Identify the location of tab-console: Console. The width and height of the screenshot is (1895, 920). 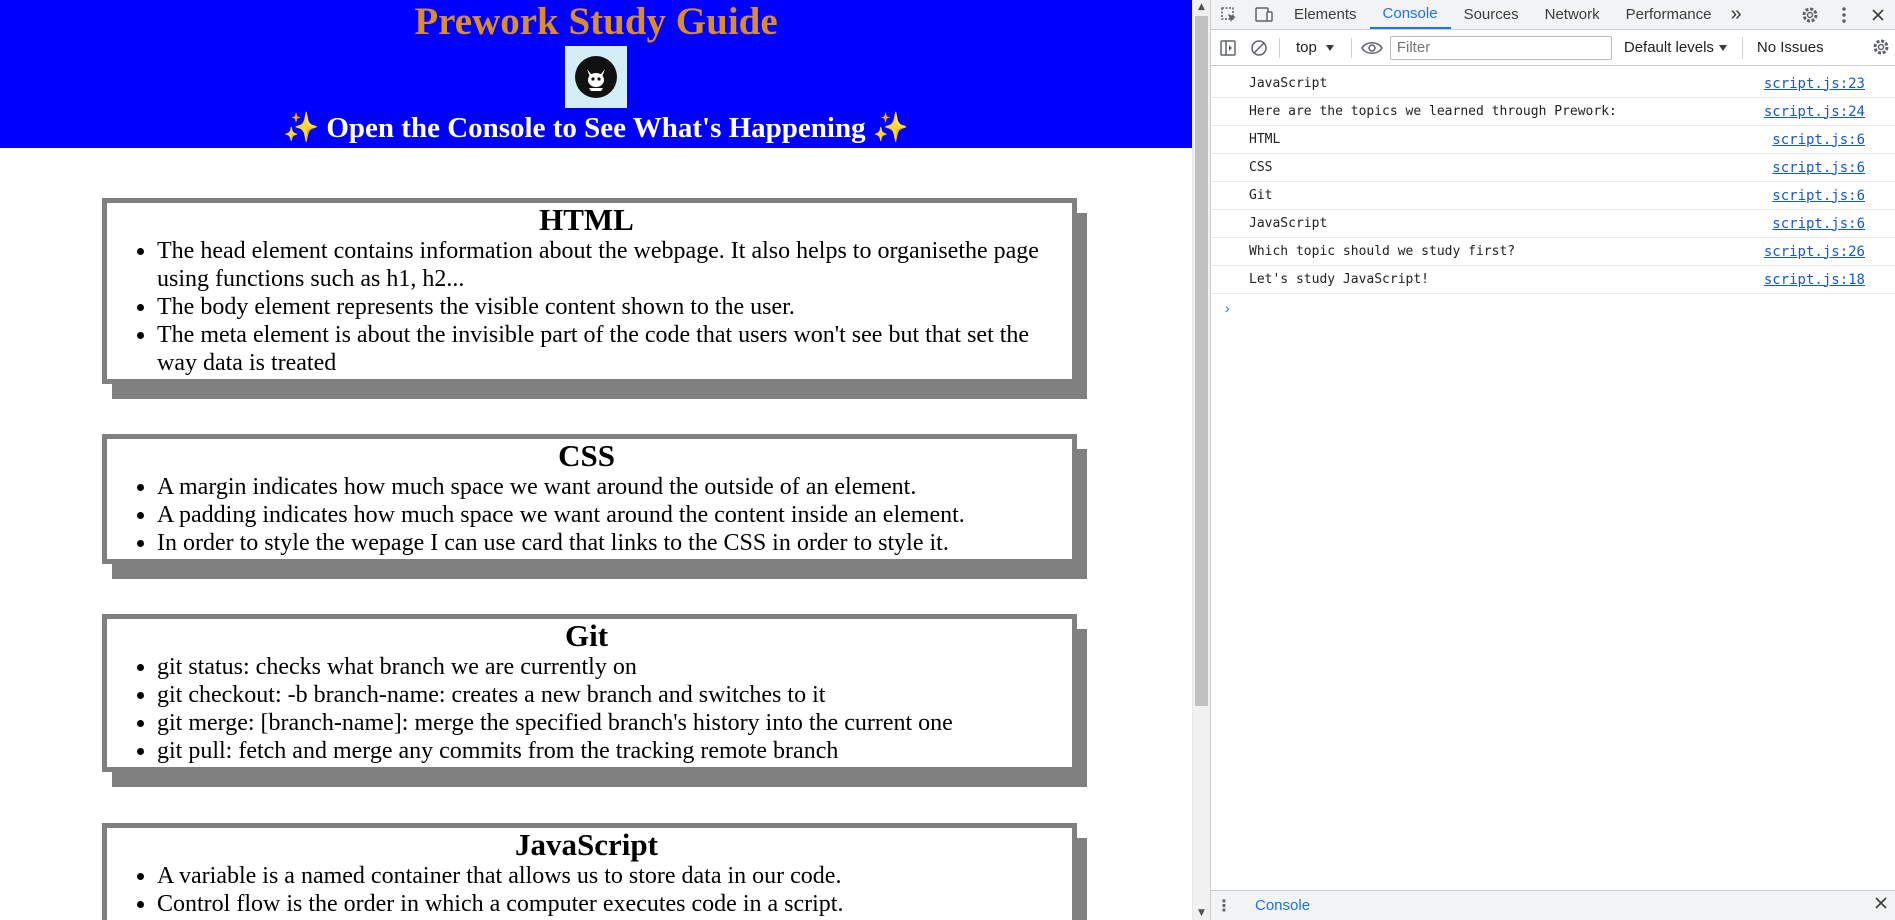
(1410, 14).